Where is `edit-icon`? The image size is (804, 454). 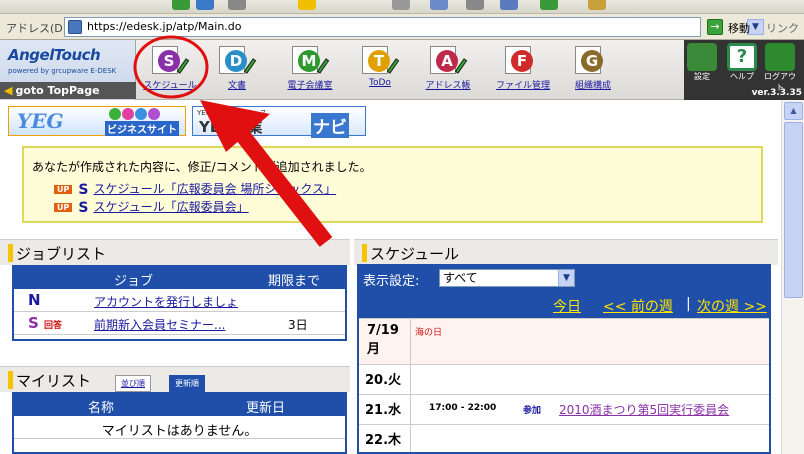 edit-icon is located at coordinates (237, 5).